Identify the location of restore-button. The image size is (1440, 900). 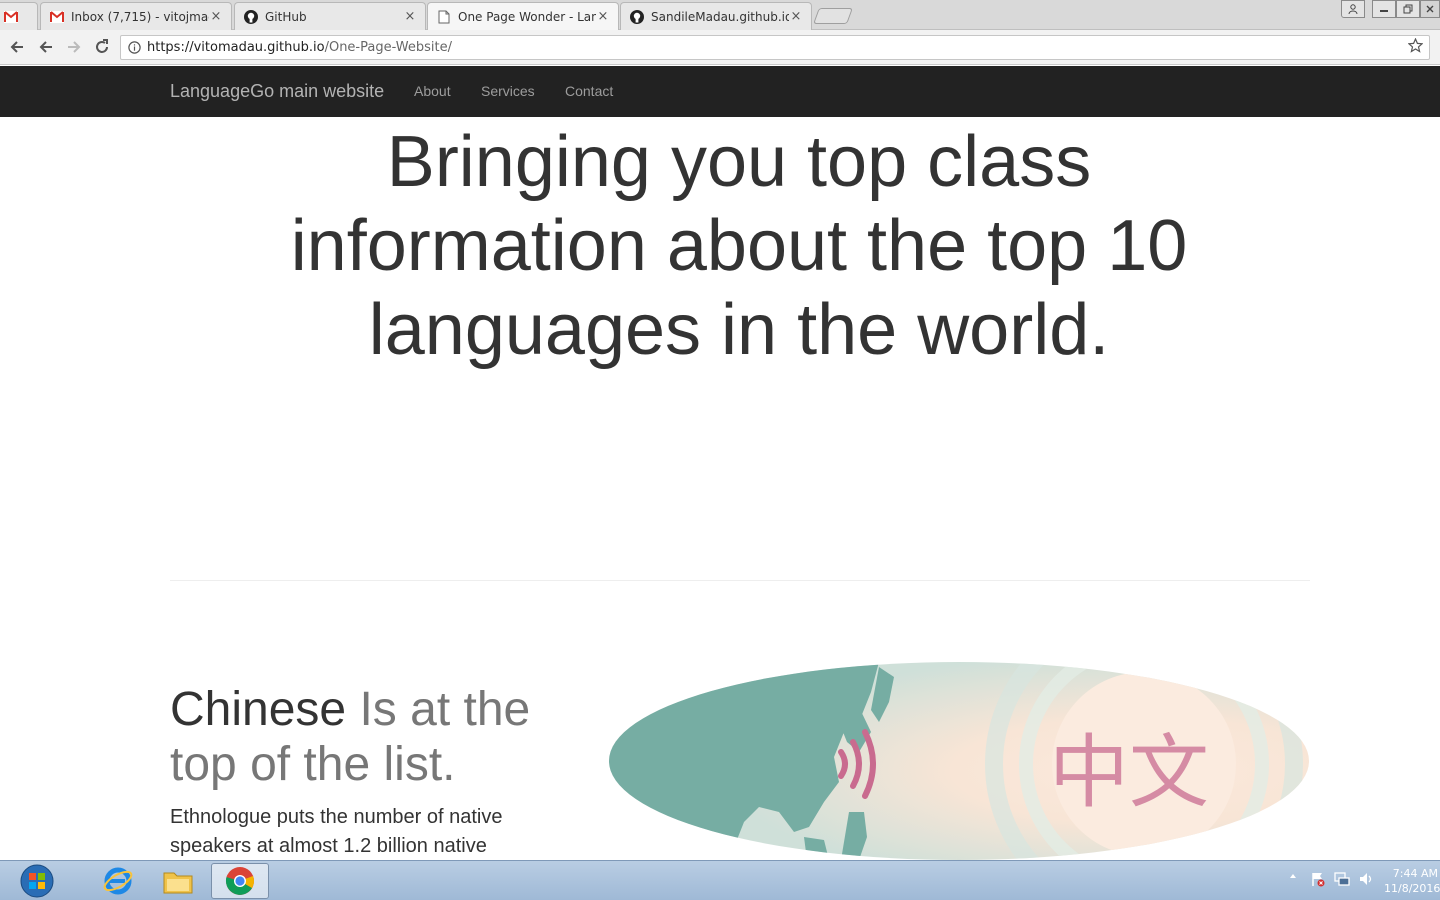
(1408, 9).